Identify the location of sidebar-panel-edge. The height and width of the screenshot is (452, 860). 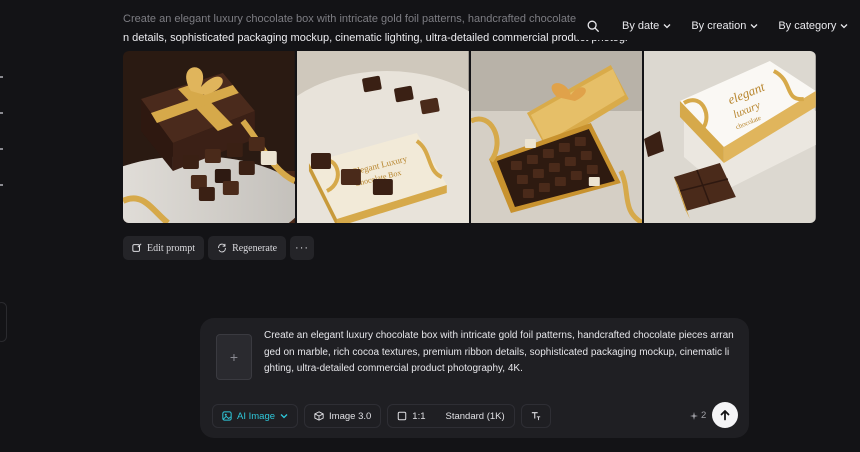
(3, 322).